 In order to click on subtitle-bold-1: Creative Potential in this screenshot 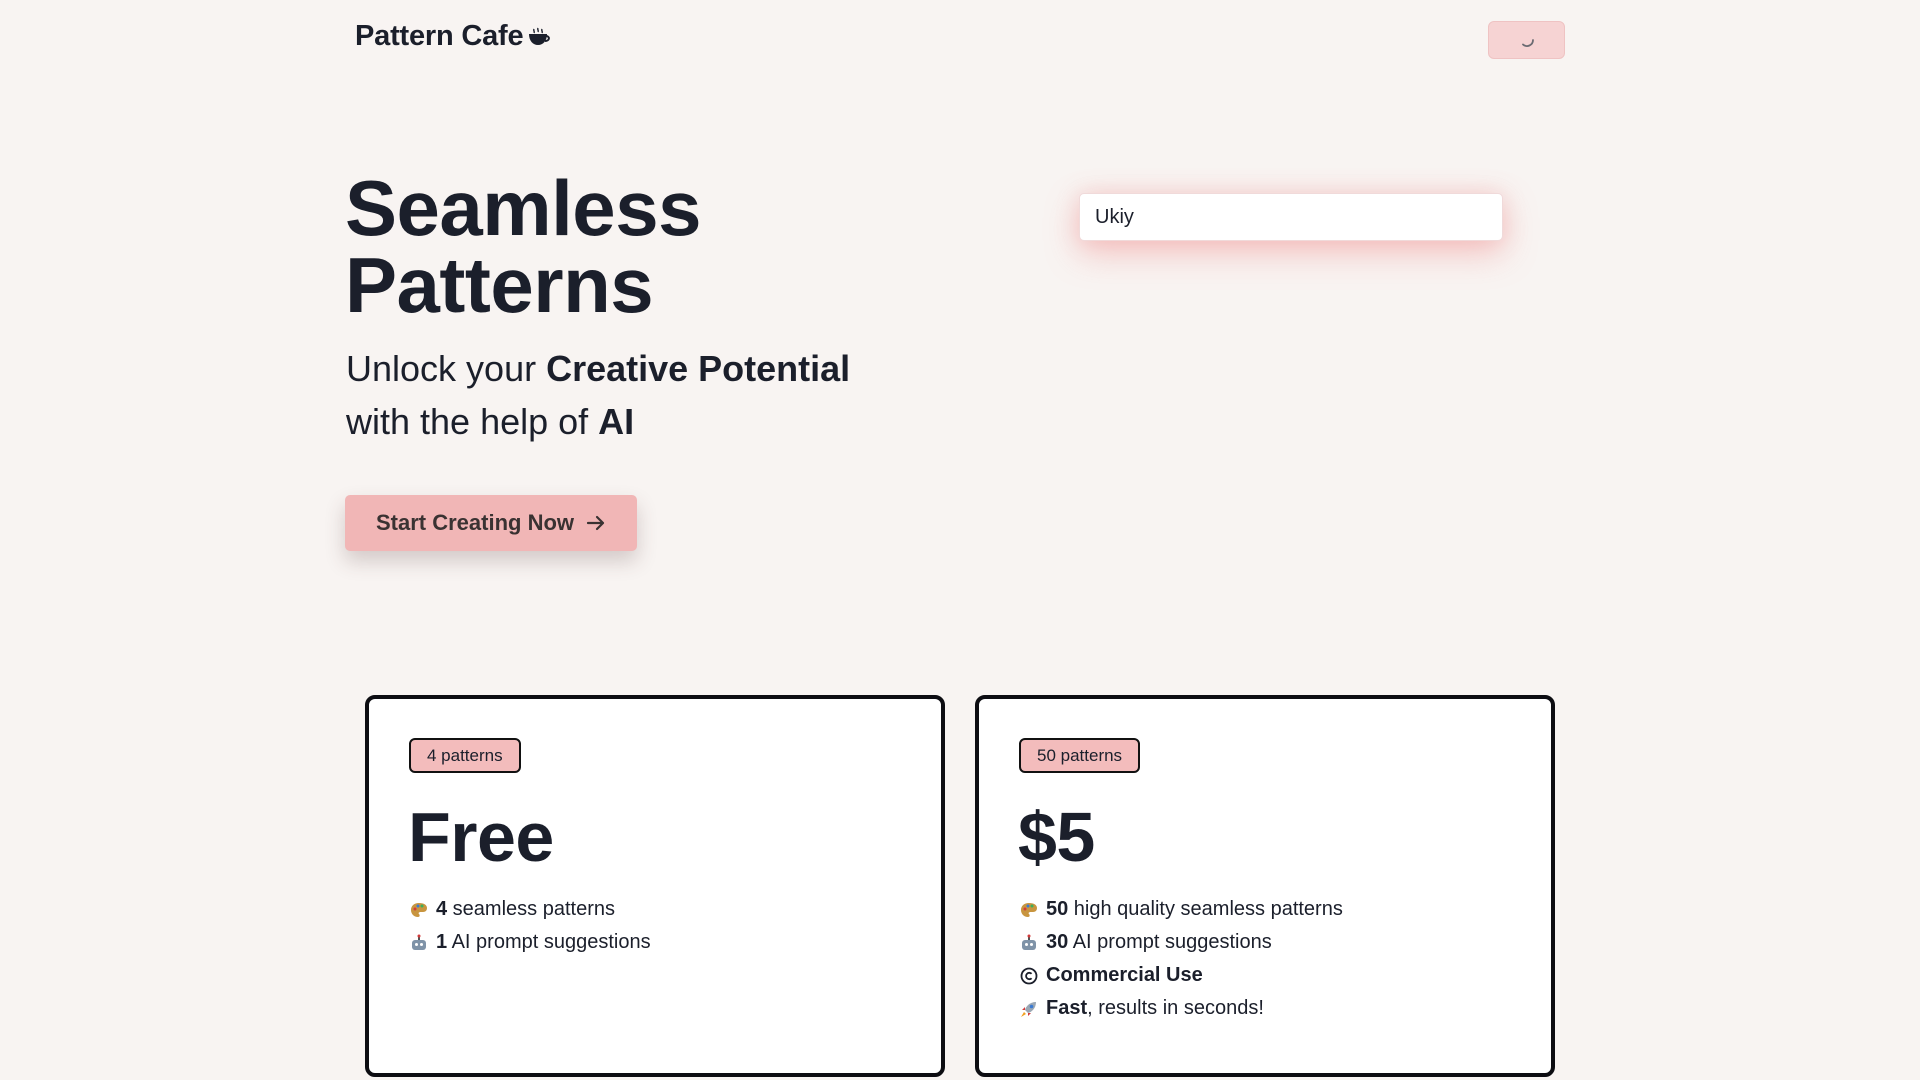, I will do `click(698, 368)`.